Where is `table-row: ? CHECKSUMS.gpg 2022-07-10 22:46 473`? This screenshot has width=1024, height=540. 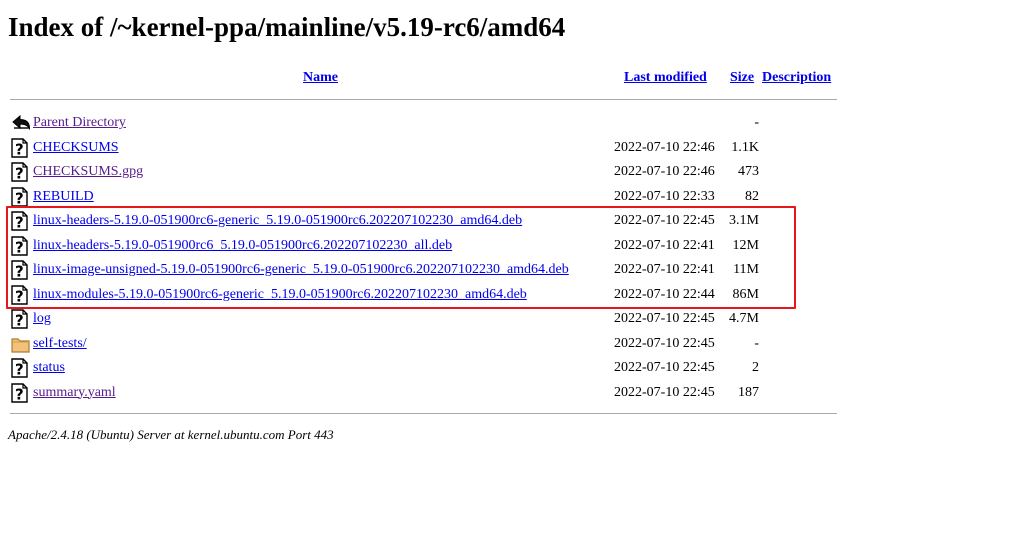 table-row: ? CHECKSUMS.gpg 2022-07-10 22:46 473 is located at coordinates (450, 172).